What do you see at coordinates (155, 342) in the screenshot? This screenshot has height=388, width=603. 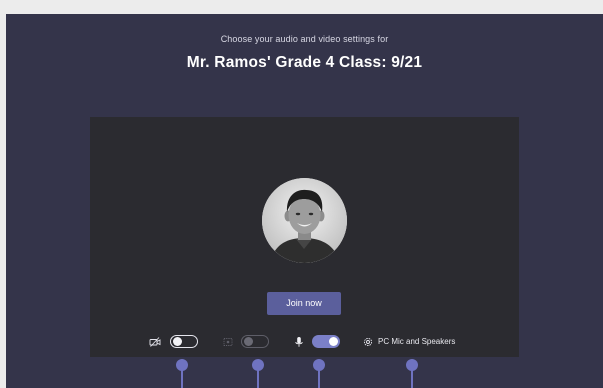 I see `camera-off-icon` at bounding box center [155, 342].